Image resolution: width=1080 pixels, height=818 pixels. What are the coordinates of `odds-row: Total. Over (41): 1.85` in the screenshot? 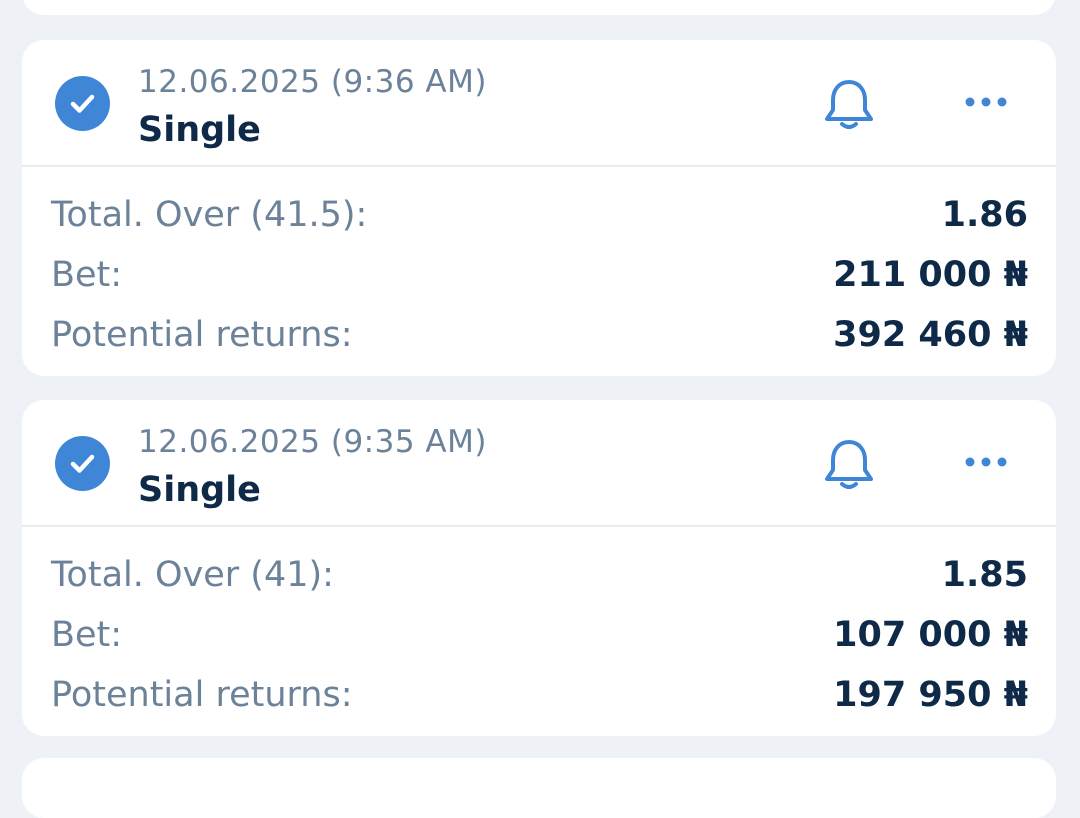 It's located at (539, 585).